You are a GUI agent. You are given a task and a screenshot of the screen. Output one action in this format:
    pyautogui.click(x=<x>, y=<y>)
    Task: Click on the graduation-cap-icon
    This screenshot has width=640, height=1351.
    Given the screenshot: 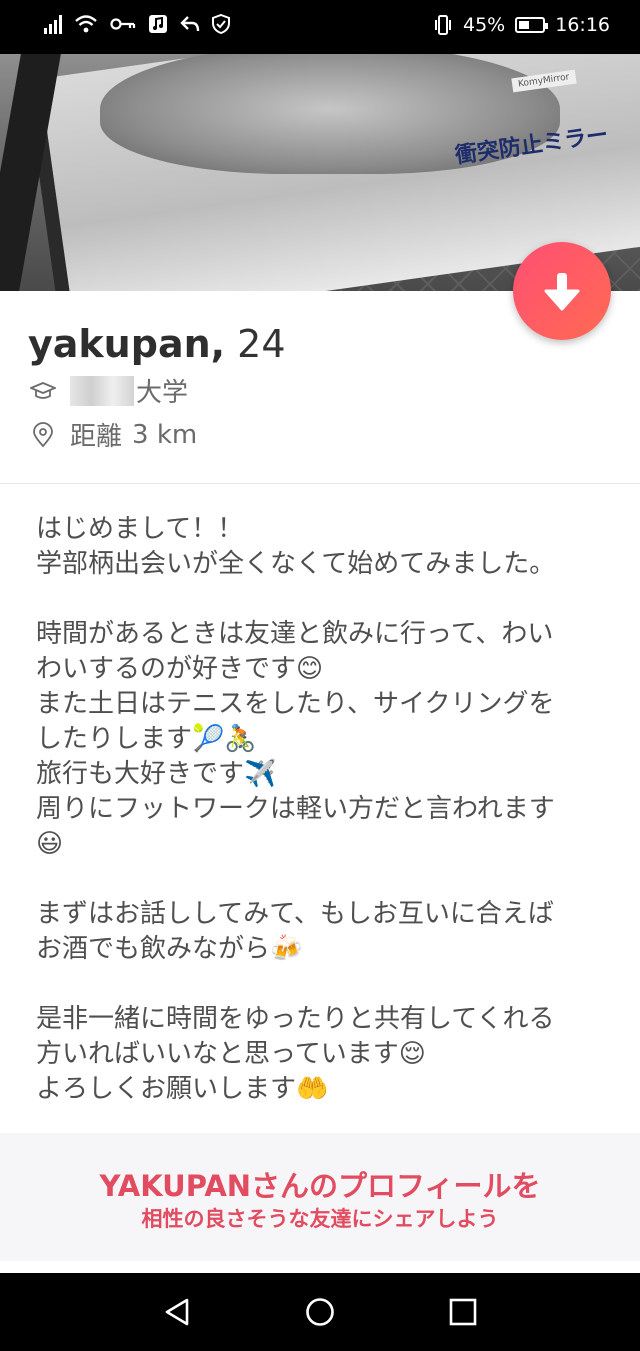 What is the action you would take?
    pyautogui.click(x=43, y=390)
    